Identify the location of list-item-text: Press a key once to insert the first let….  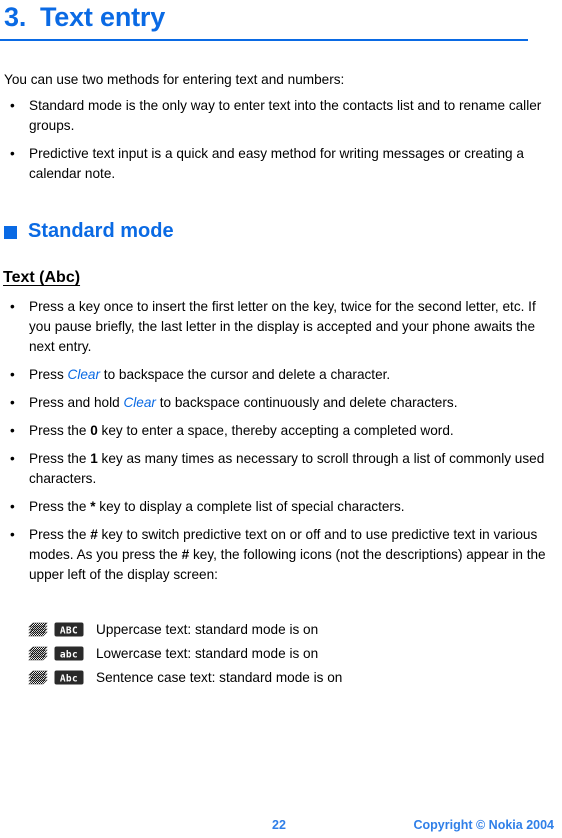
(294, 327).